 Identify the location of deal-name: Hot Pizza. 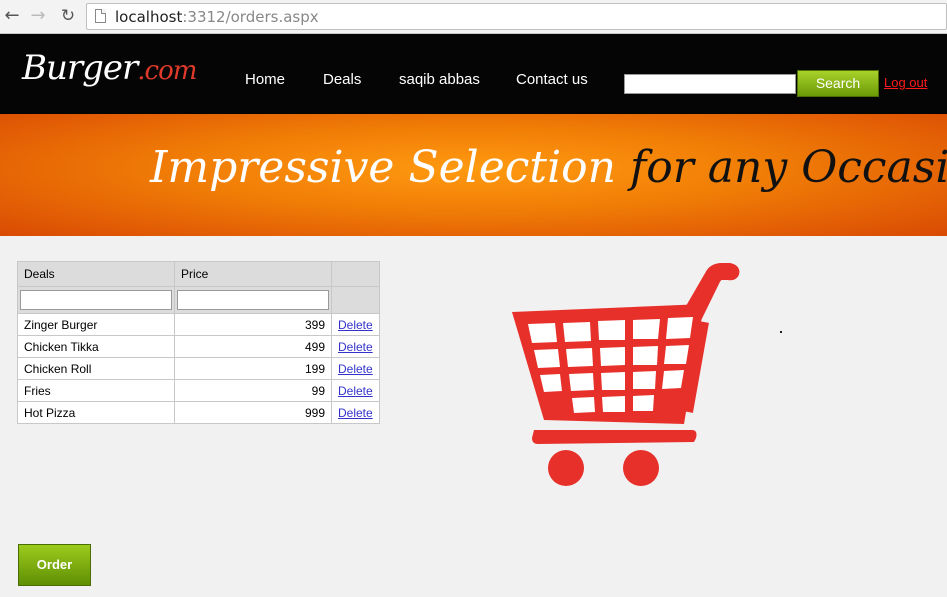
(96, 412).